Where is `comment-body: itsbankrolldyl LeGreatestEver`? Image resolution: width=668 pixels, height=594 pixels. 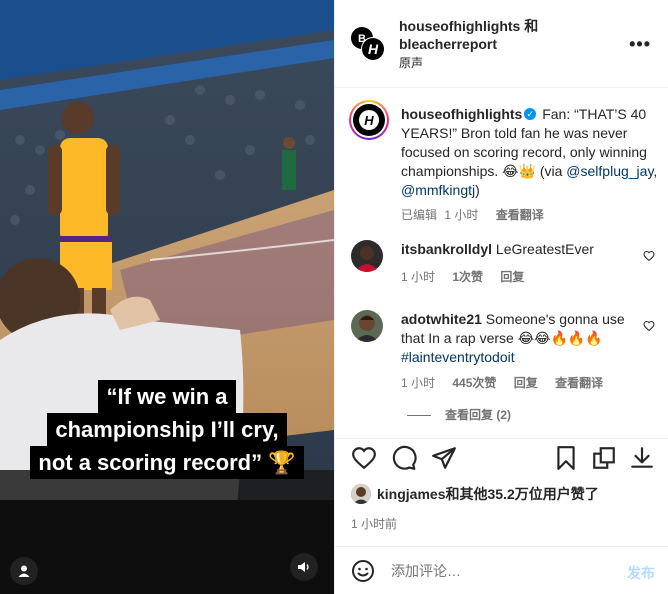
comment-body: itsbankrolldyl LeGreatestEver is located at coordinates (519, 249).